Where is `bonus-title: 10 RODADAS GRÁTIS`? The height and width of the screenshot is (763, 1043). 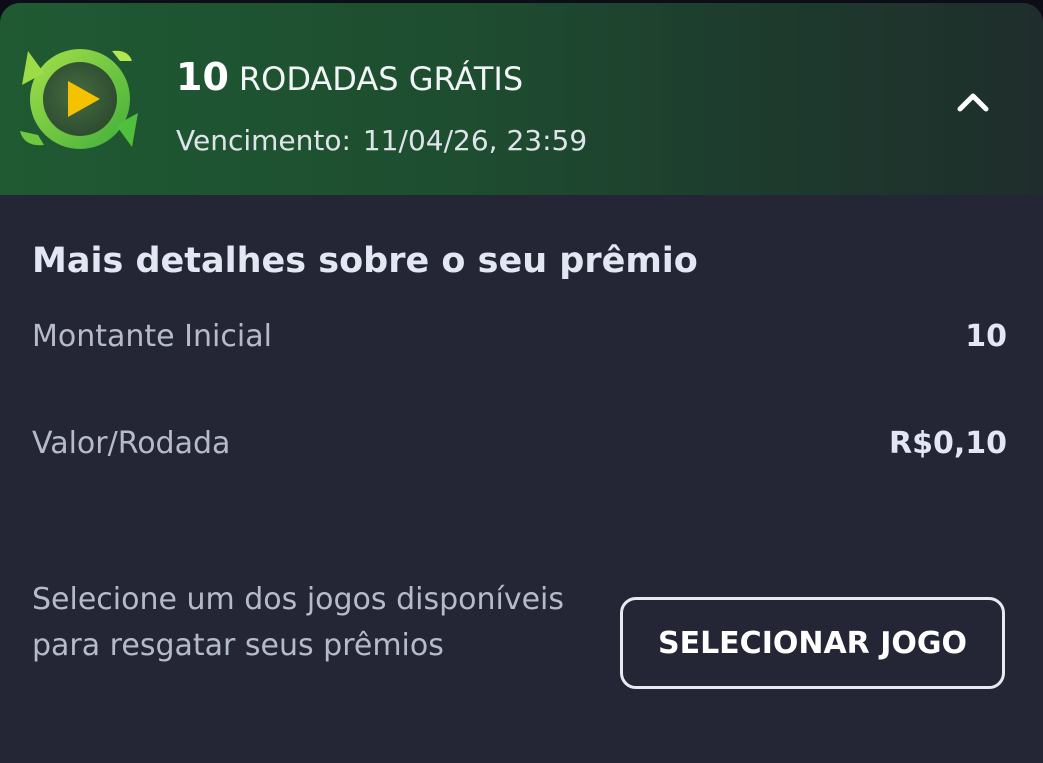 bonus-title: 10 RODADAS GRÁTIS is located at coordinates (349, 77).